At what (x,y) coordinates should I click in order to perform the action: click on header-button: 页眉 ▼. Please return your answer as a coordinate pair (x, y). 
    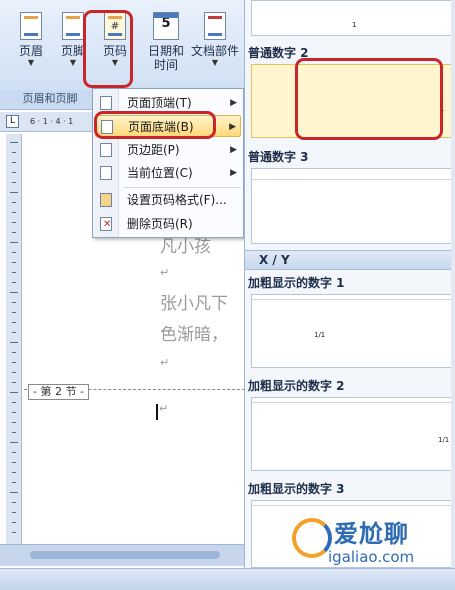
    Looking at the image, I should click on (31, 47).